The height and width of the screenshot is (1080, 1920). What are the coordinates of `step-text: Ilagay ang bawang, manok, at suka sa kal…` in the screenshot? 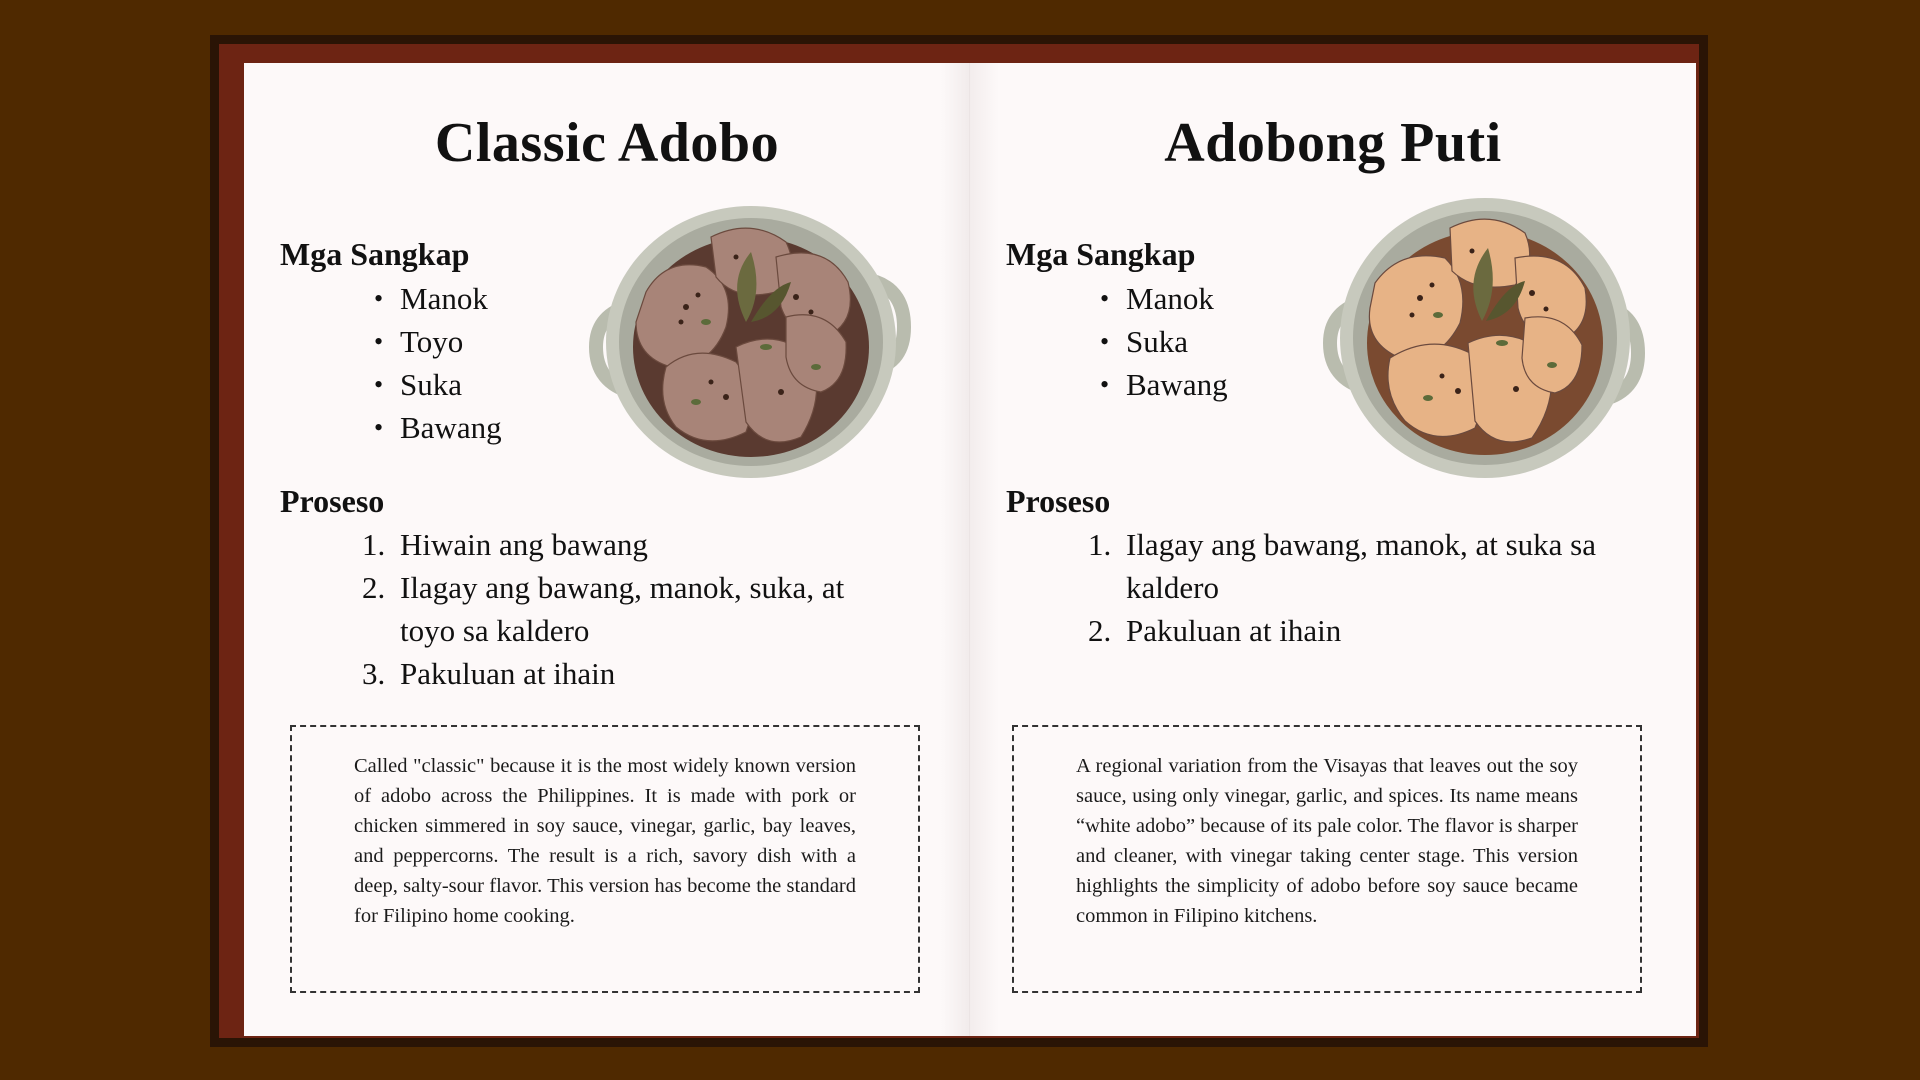 It's located at (1361, 566).